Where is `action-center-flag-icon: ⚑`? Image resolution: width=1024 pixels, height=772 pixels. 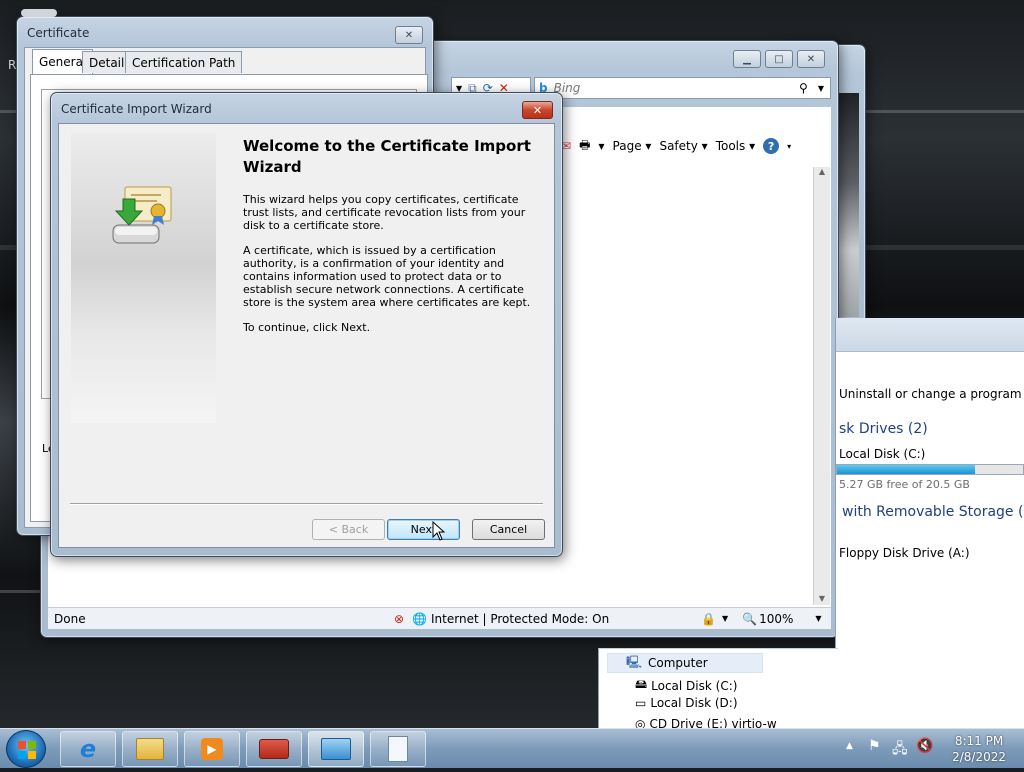 action-center-flag-icon: ⚑ is located at coordinates (874, 746).